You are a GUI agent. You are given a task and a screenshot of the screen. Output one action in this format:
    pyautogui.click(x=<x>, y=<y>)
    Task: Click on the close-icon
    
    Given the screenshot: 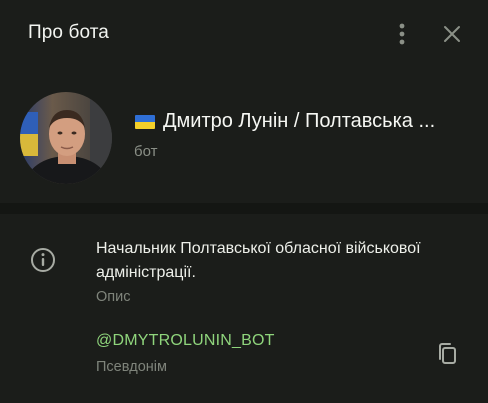 What is the action you would take?
    pyautogui.click(x=452, y=34)
    